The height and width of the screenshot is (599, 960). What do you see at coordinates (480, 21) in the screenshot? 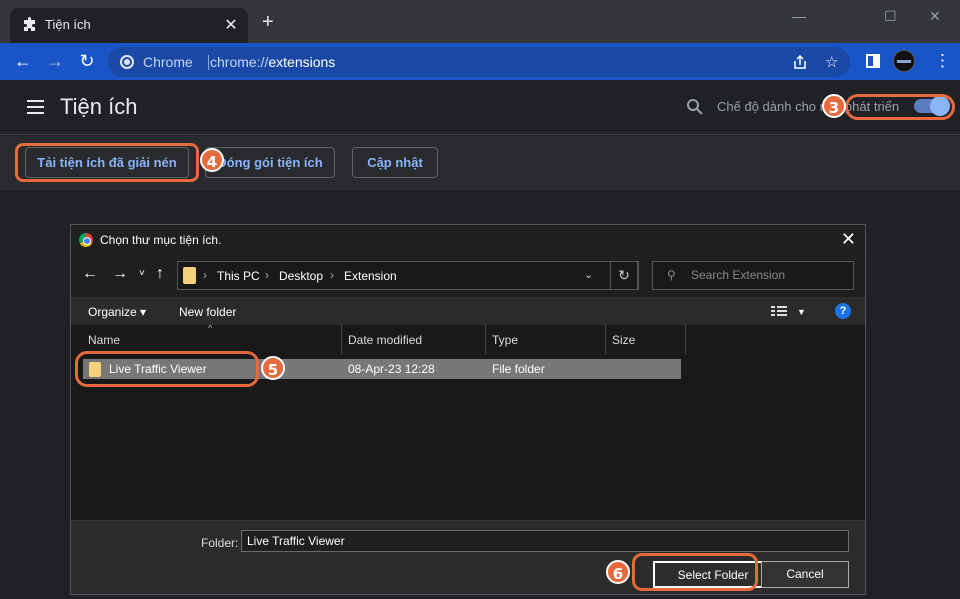
I see `tab-strip: Tiện ích ✕ + — ☐ ✕` at bounding box center [480, 21].